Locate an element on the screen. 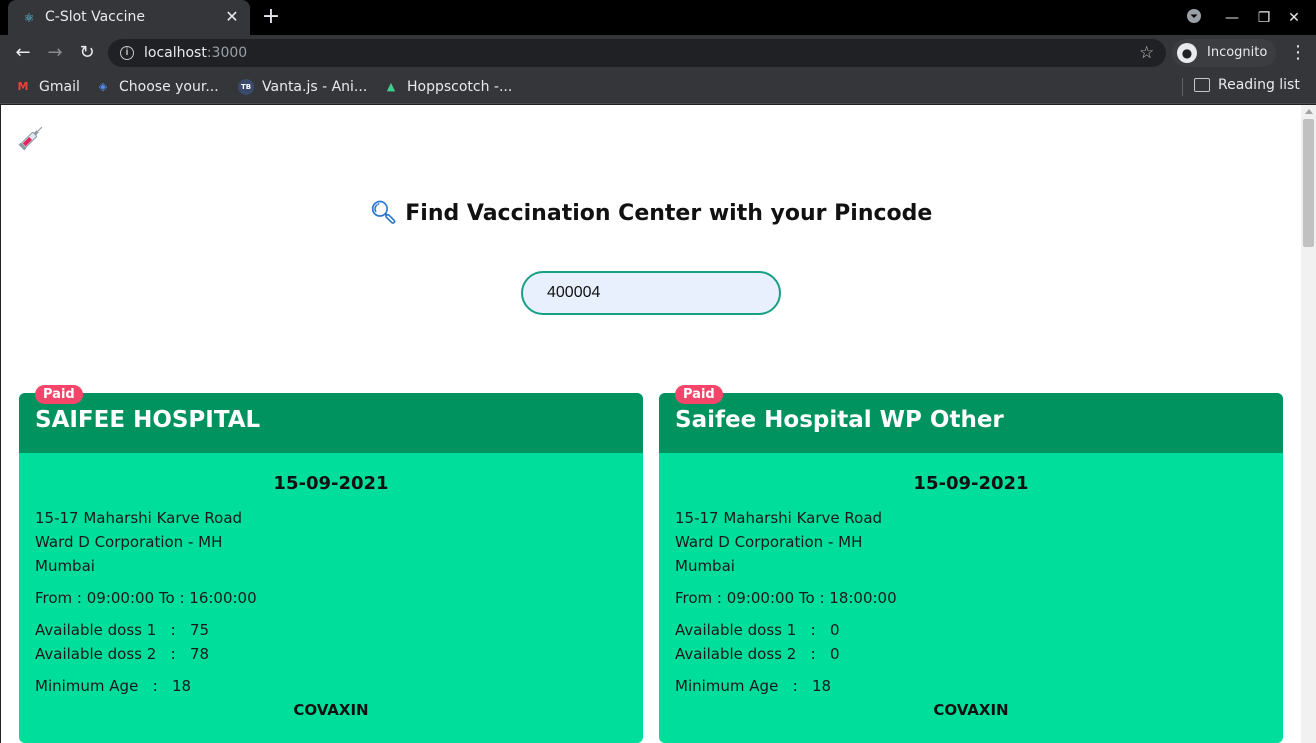 This screenshot has width=1316, height=743. tab-strip: ⚛ C-Slot Vaccine ✕ + — ❐ ✕ is located at coordinates (658, 17).